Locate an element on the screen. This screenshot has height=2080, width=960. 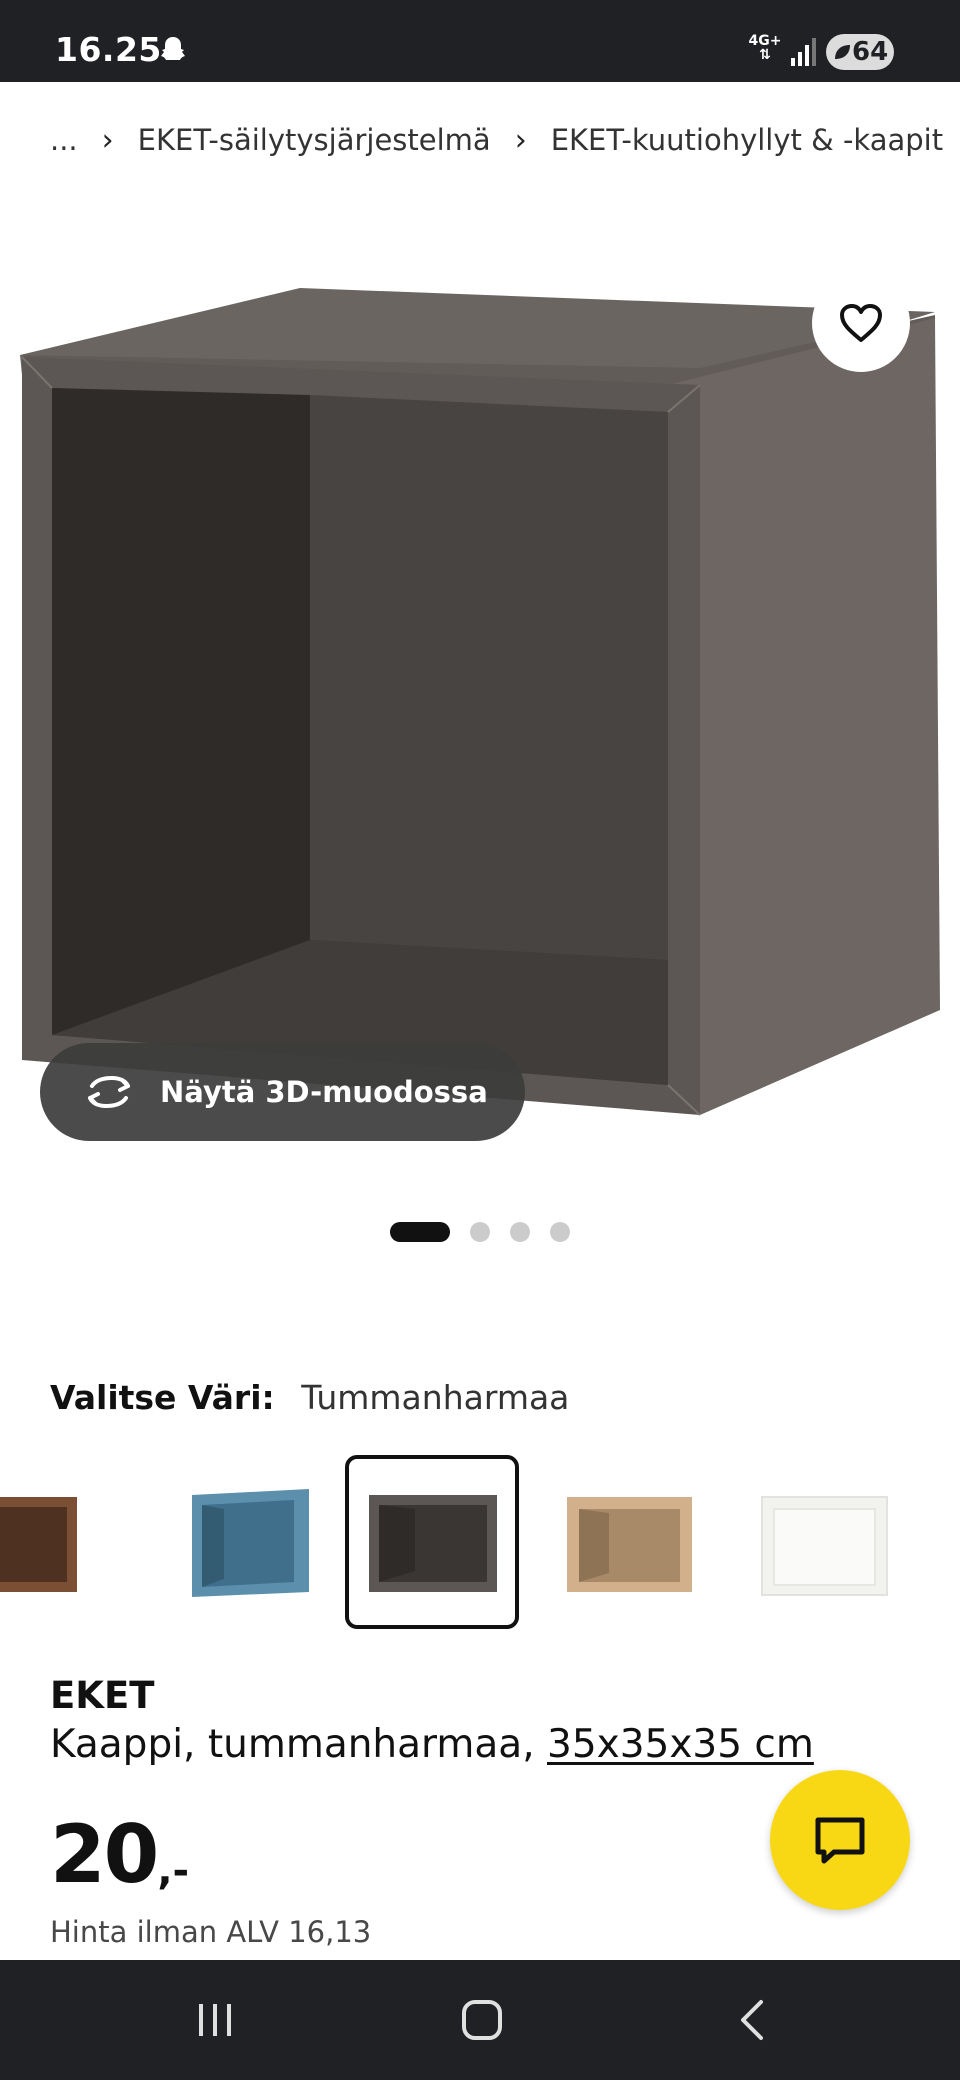
color-swatches is located at coordinates (480, 1544).